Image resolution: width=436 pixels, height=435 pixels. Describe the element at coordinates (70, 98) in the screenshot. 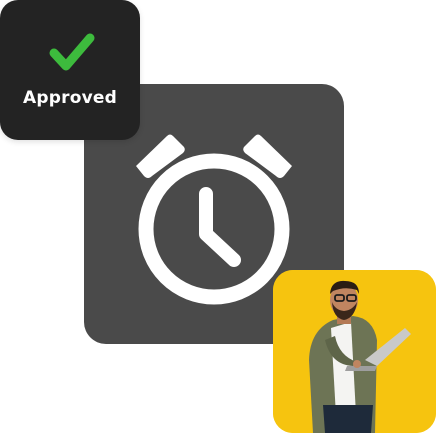

I see `approved-label: Approved` at that location.